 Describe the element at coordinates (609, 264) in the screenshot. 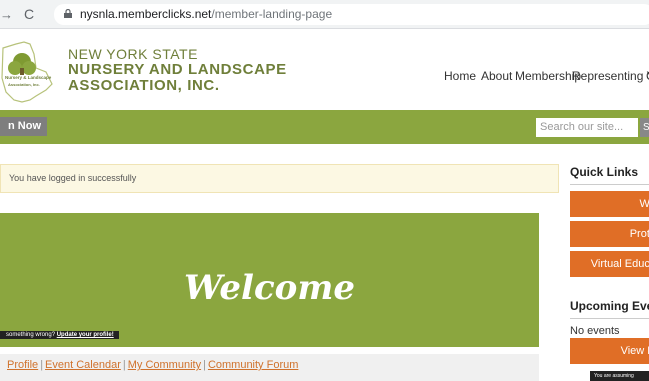

I see `quick-link-button-3: Virtual Educa` at that location.